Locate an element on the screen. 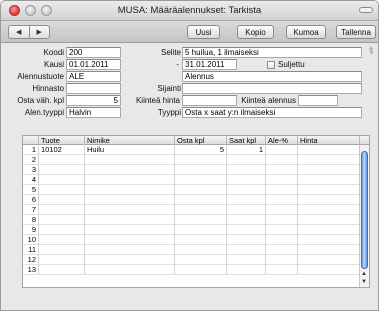 The height and width of the screenshot is (311, 379). table-row: 2 is located at coordinates (196, 160).